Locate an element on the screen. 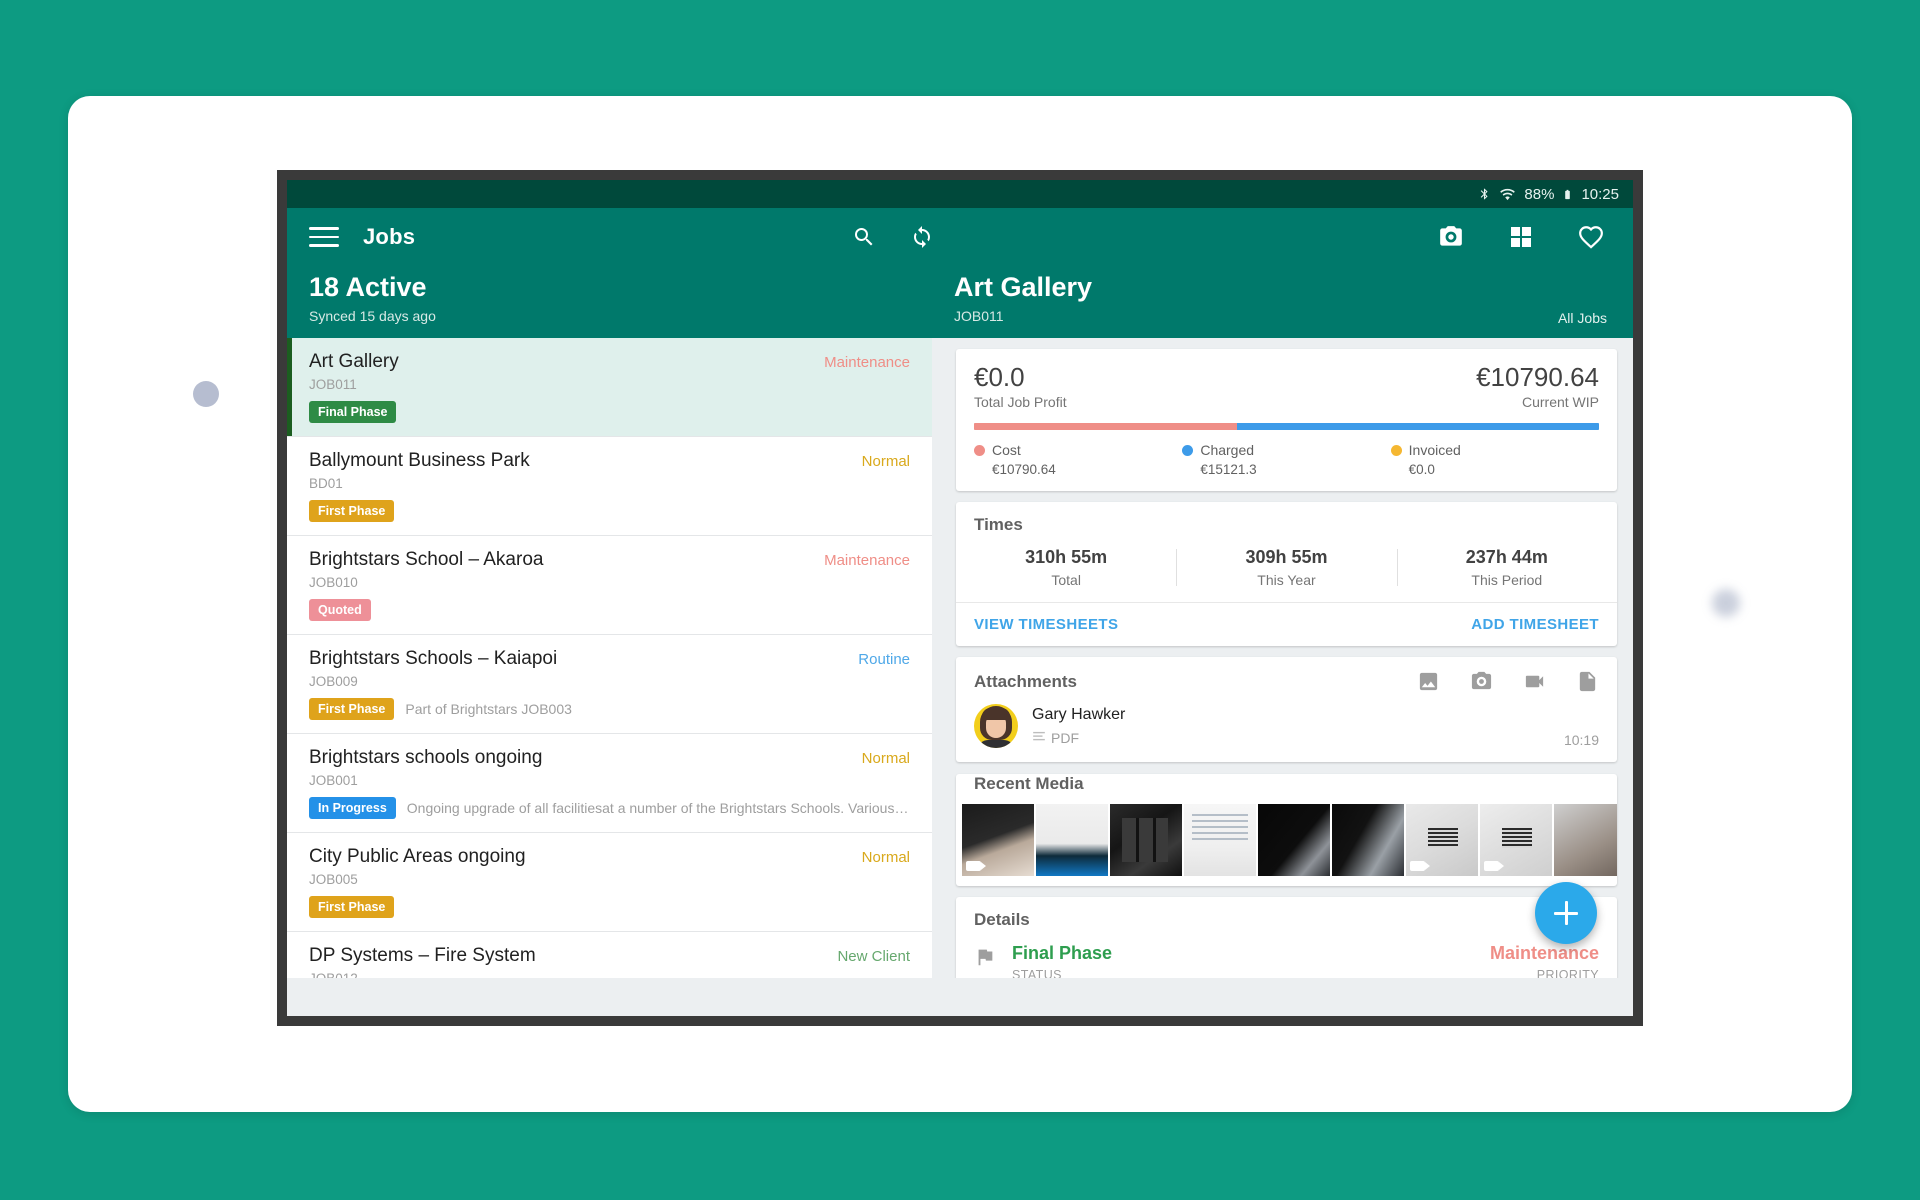 This screenshot has height=1200, width=1920. job-name: Brightstars Schools – Kaiapoi is located at coordinates (433, 658).